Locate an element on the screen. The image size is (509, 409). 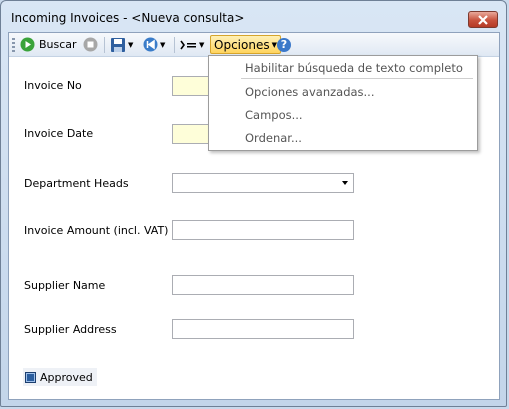
save-button: ▼ is located at coordinates (121, 44).